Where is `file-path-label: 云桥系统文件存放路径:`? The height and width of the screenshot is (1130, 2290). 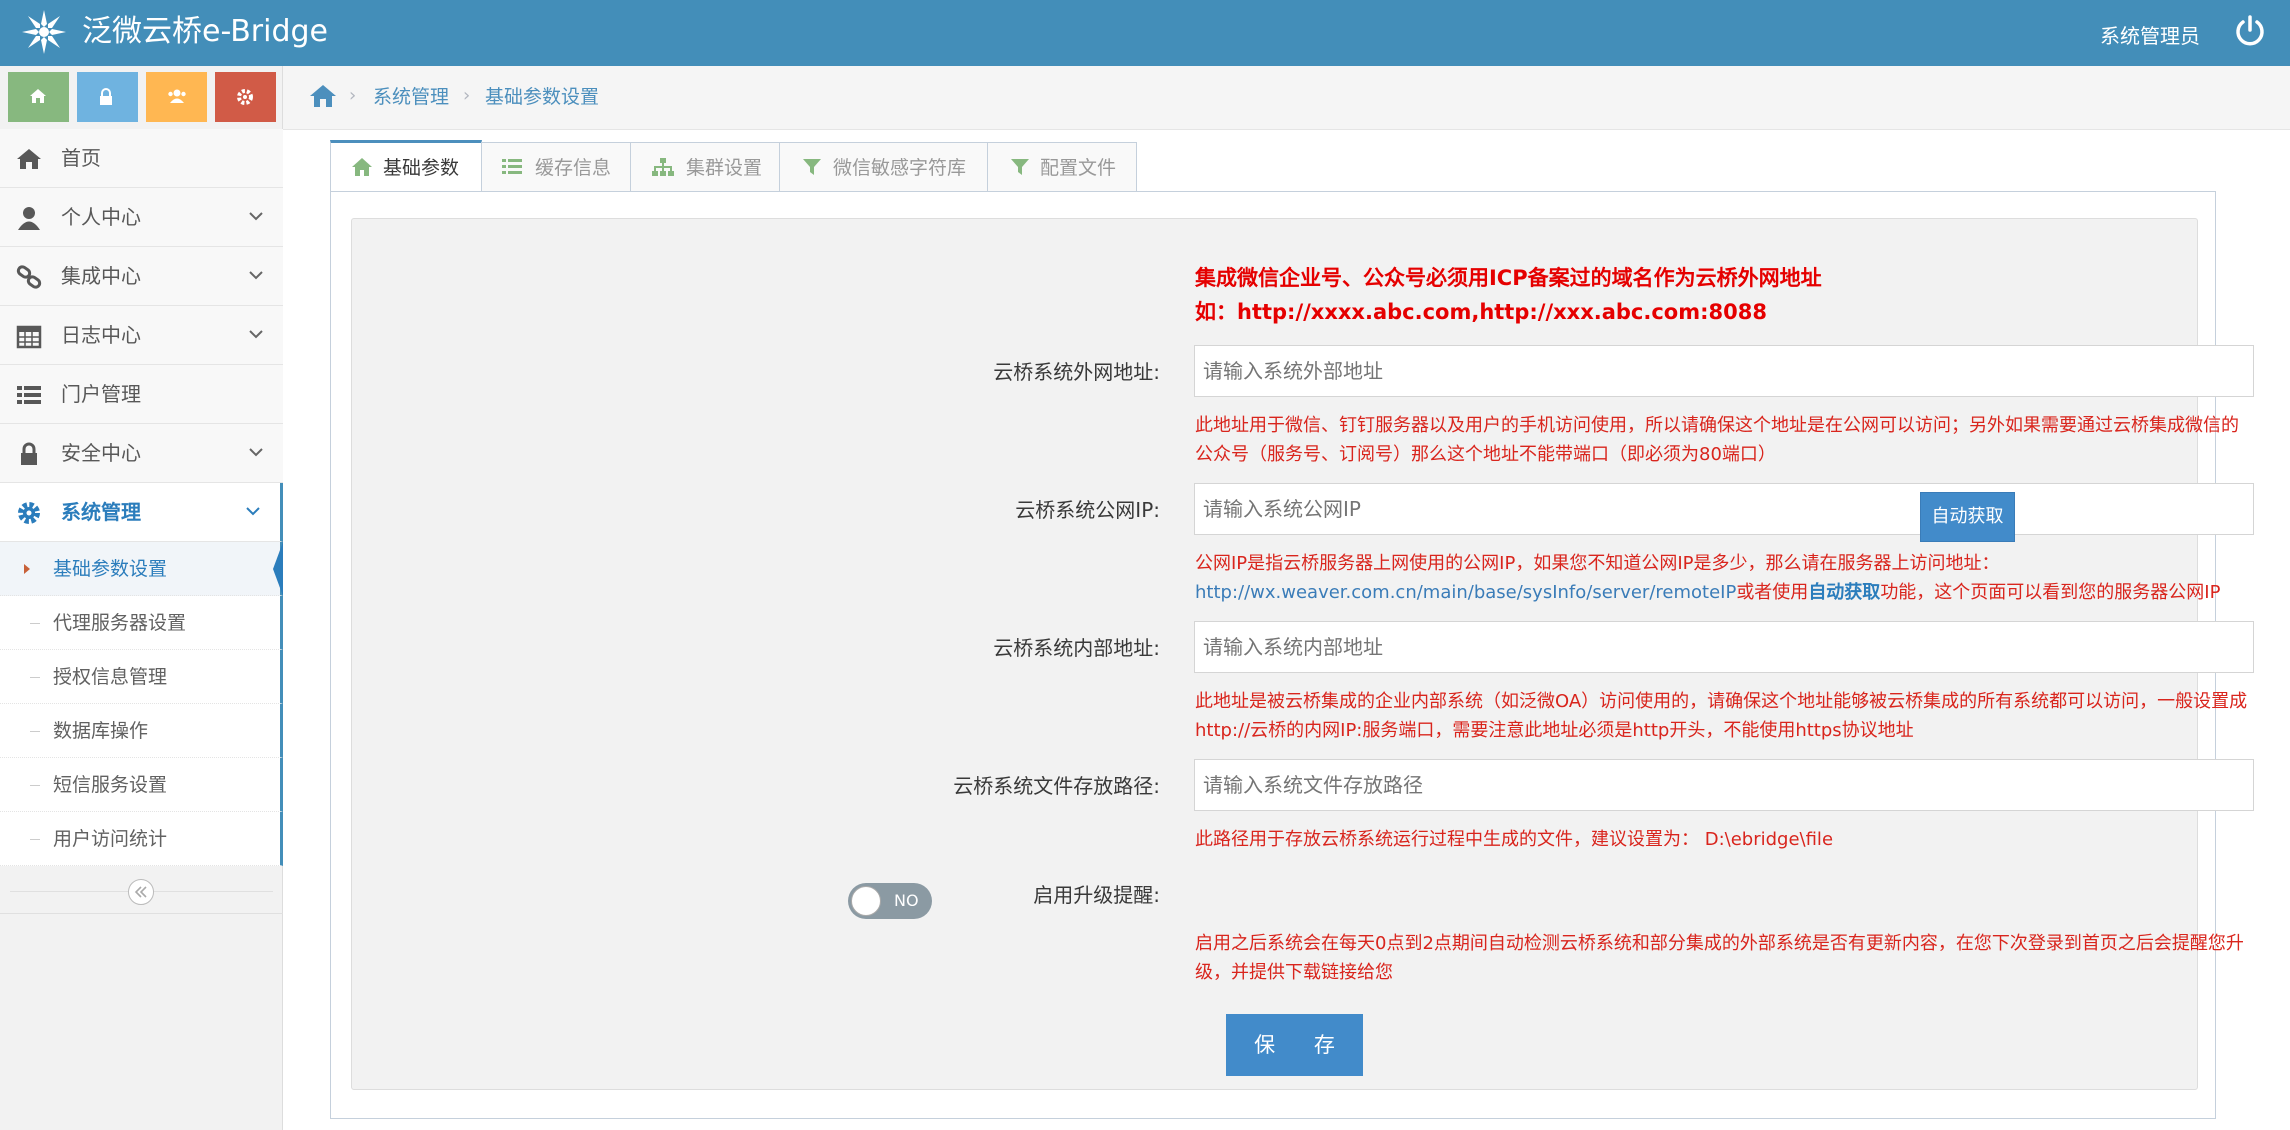
file-path-label: 云桥系统文件存放路径: is located at coordinates (1056, 786).